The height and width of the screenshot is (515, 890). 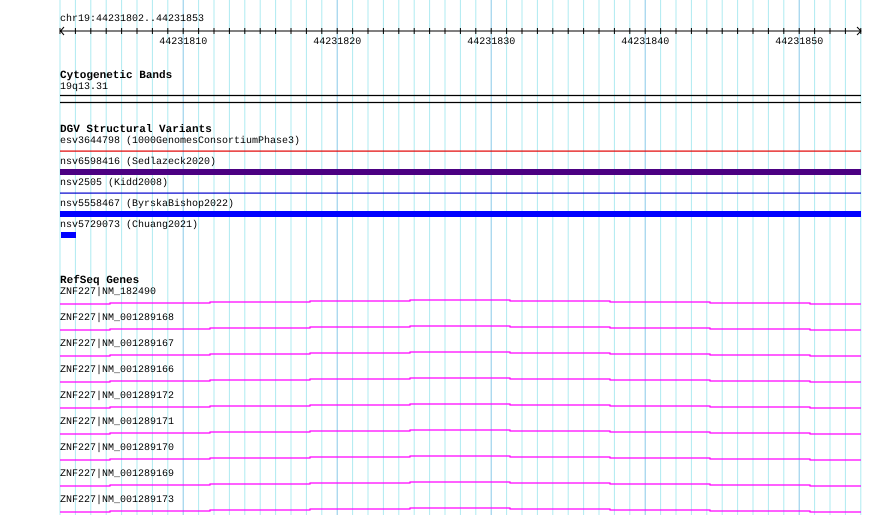 I want to click on feature-label: nsv6598416 (Sedlazeck2020), so click(x=139, y=163).